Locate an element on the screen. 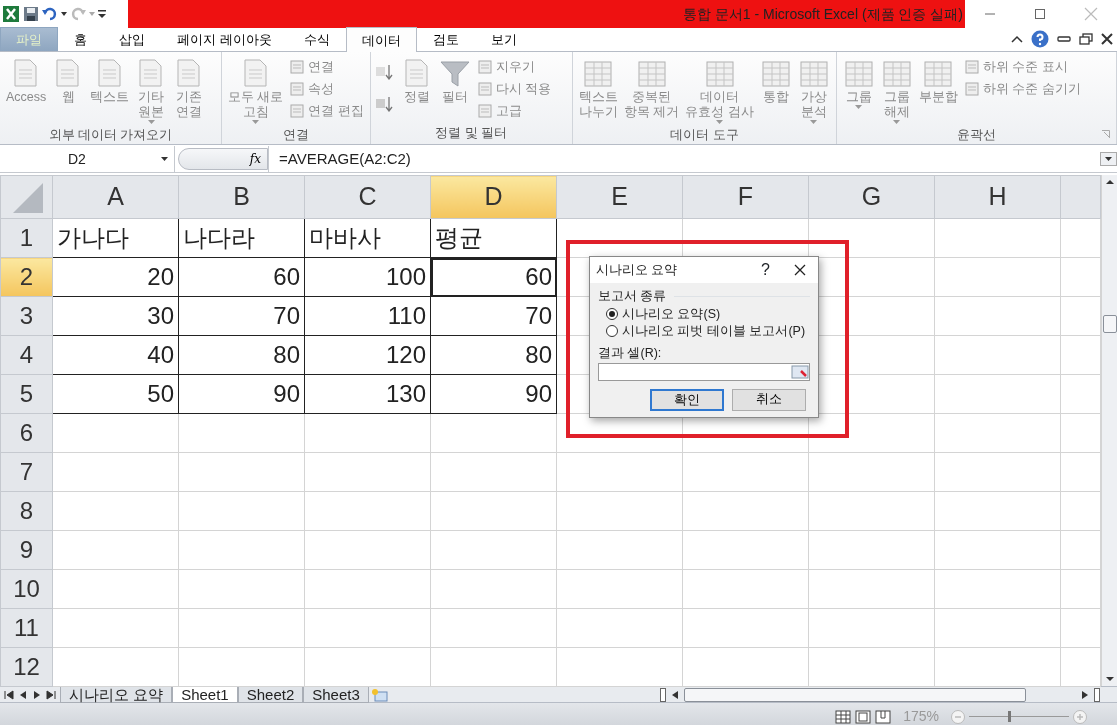 Image resolution: width=1117 pixels, height=725 pixels. row-header: 5 is located at coordinates (26, 394).